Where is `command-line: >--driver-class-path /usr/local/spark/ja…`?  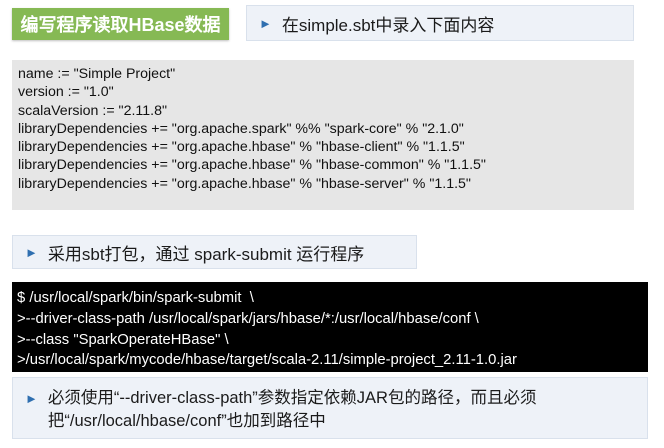
command-line: >--driver-class-path /usr/local/spark/ja… is located at coordinates (248, 318).